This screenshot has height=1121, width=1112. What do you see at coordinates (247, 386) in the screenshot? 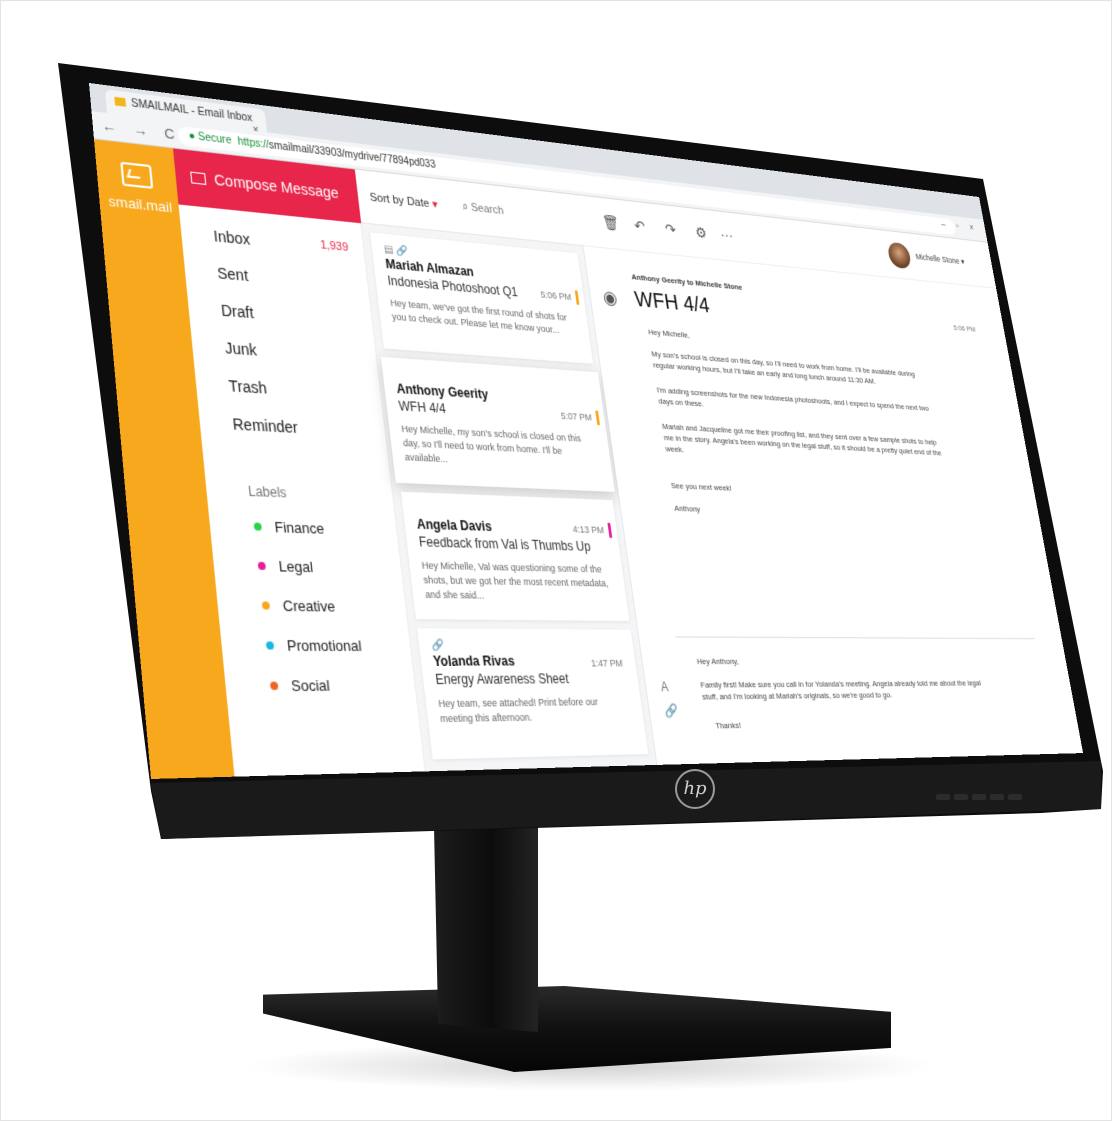
I see `folder-label: Trash` at bounding box center [247, 386].